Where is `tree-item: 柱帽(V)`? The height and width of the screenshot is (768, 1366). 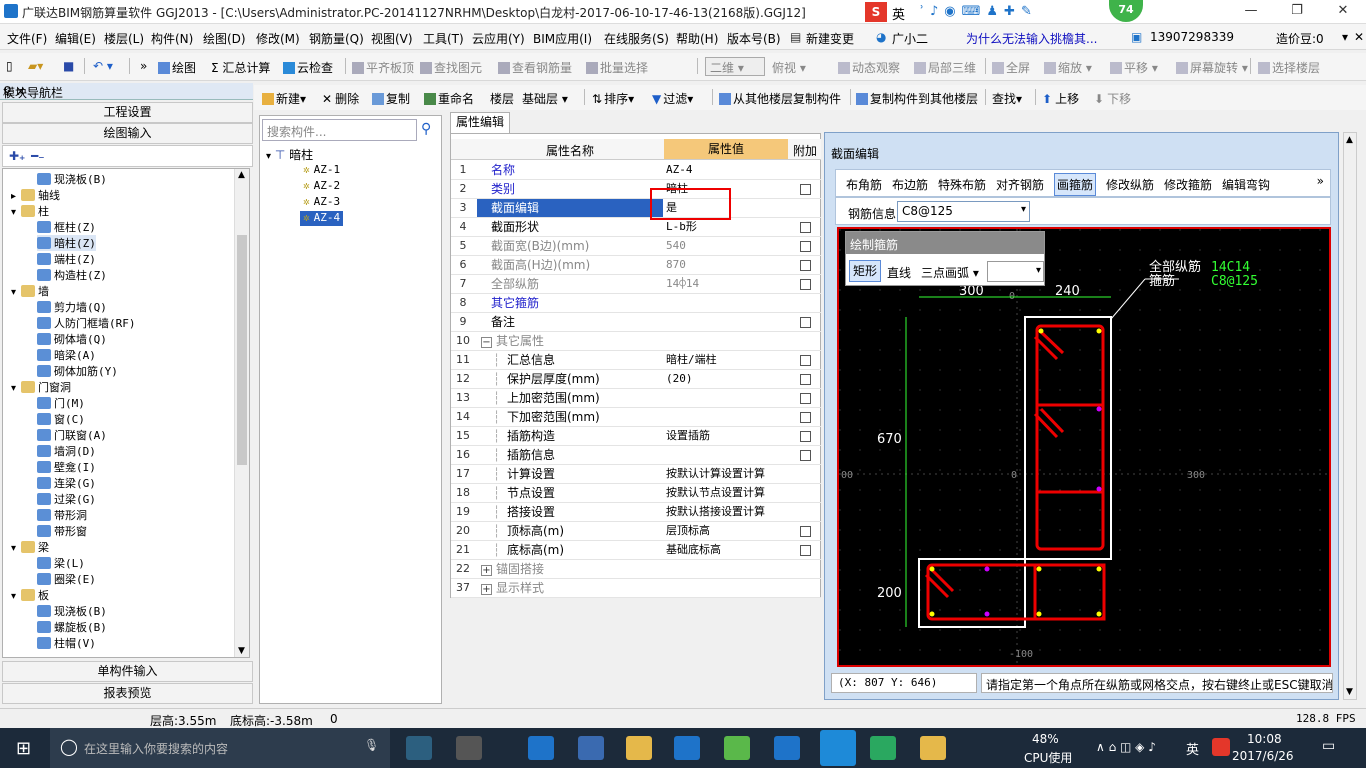 tree-item: 柱帽(V) is located at coordinates (66, 643).